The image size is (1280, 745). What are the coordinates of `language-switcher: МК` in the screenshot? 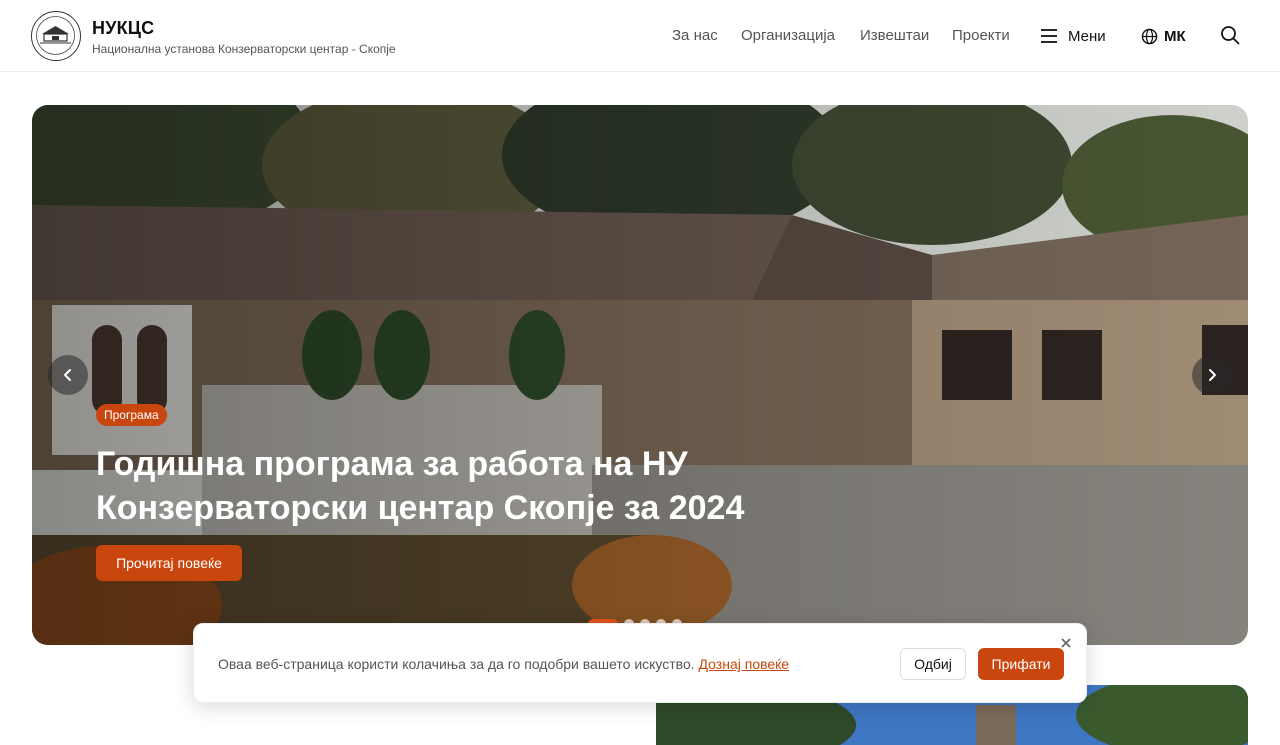 It's located at (1163, 36).